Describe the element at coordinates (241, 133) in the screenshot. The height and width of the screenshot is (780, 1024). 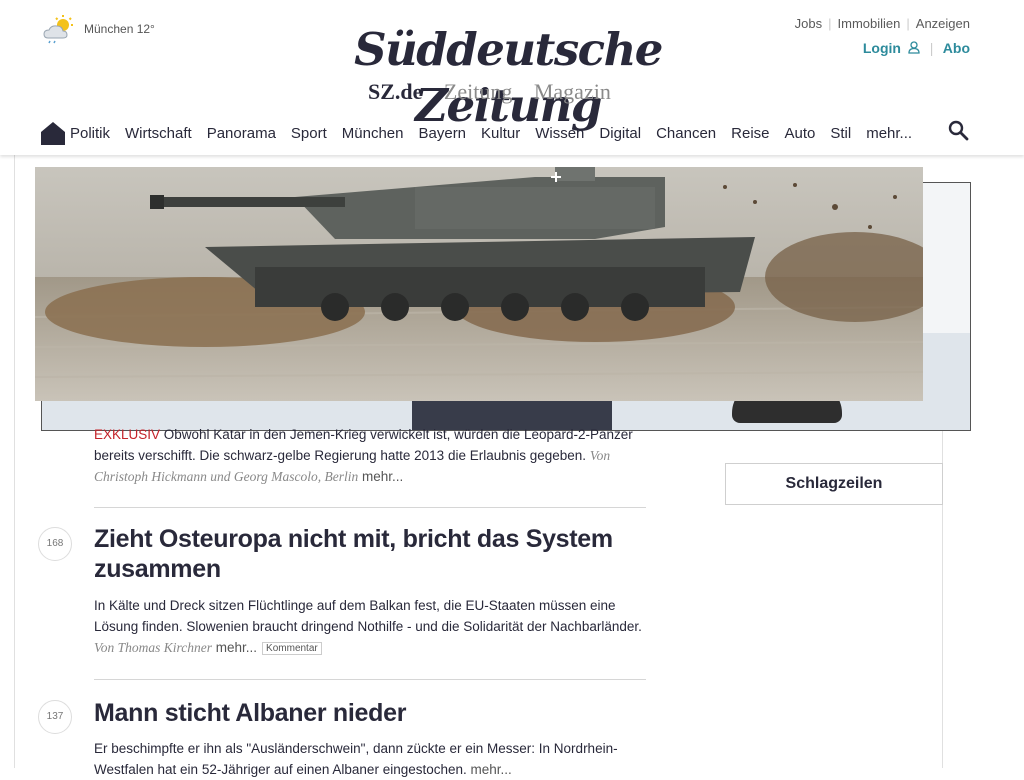
I see `nav-item-panorama: Panorama` at that location.